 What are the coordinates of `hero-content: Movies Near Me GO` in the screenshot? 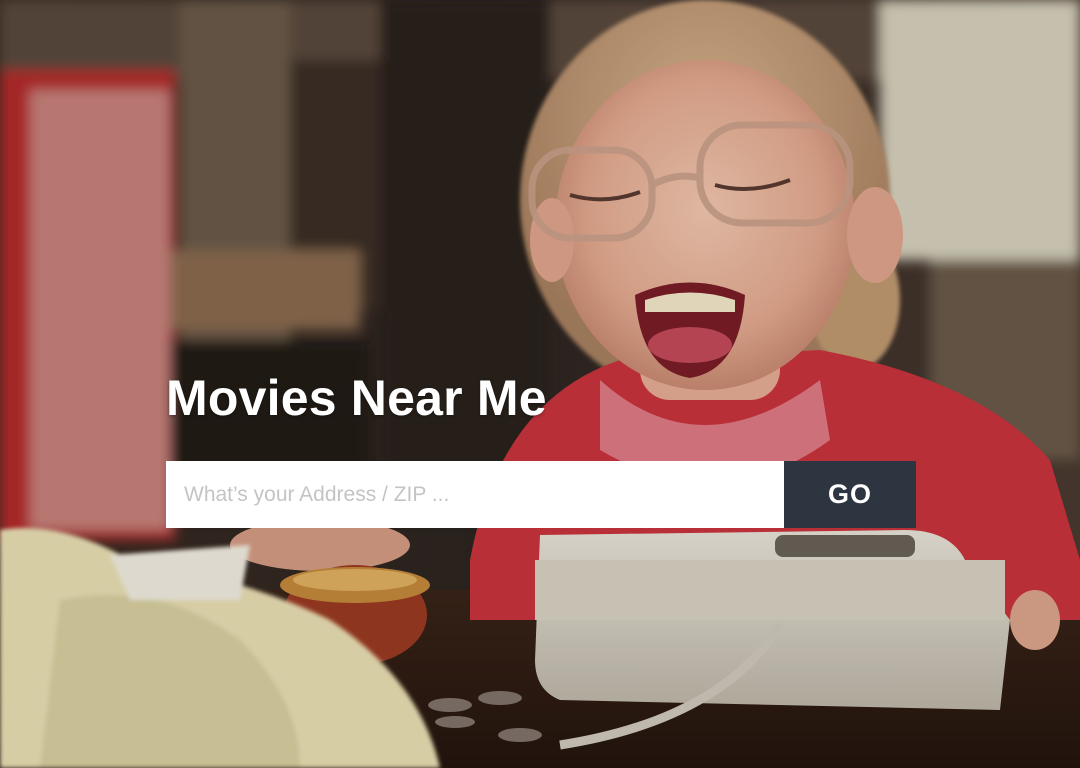 It's located at (541, 448).